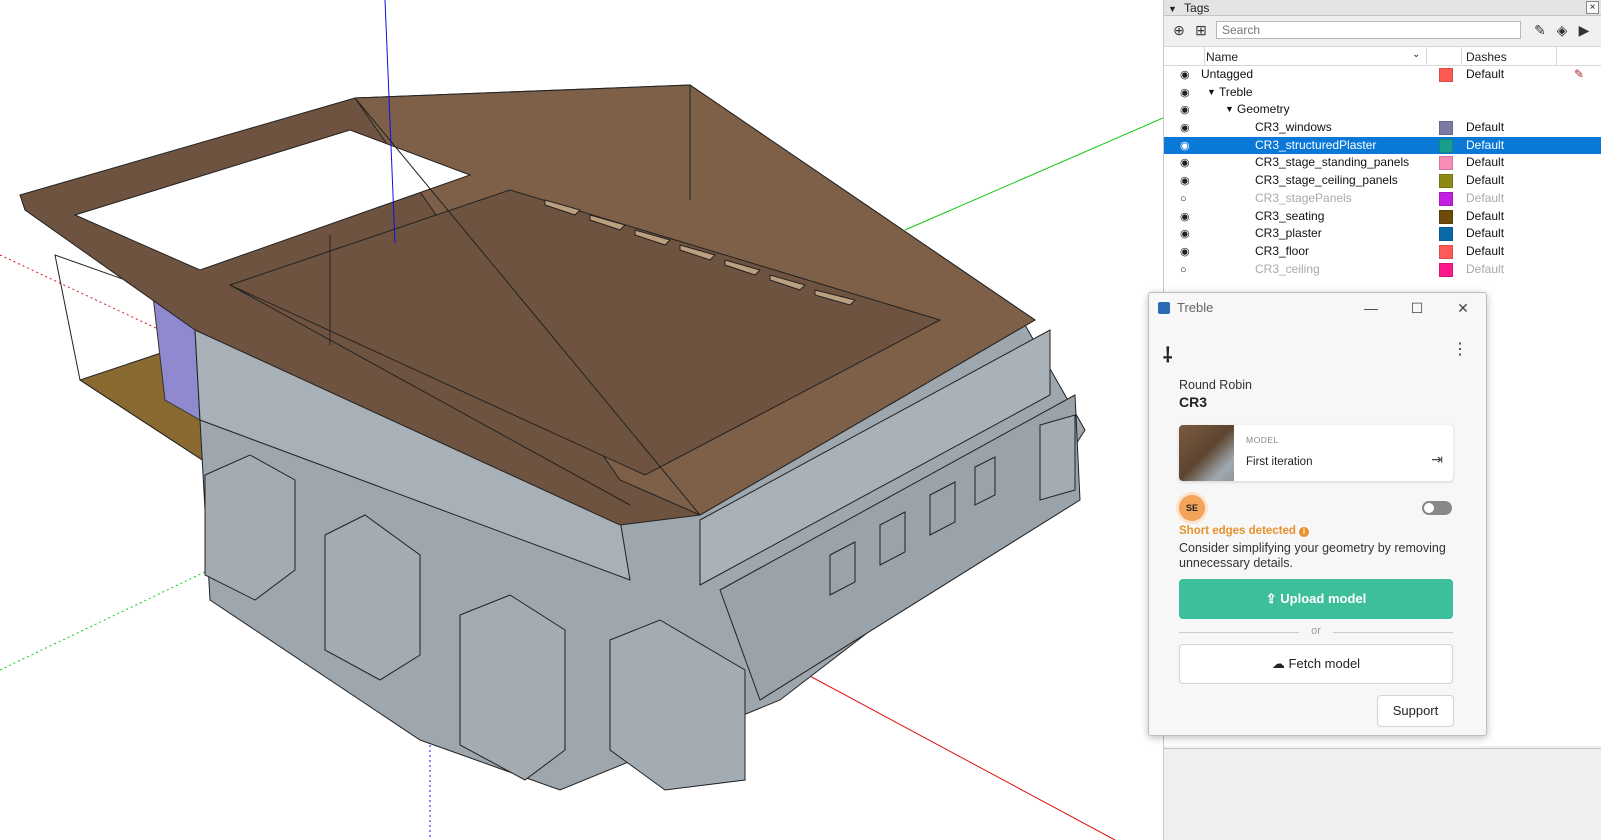 The width and height of the screenshot is (1601, 840). I want to click on window-title: Treble, so click(1195, 307).